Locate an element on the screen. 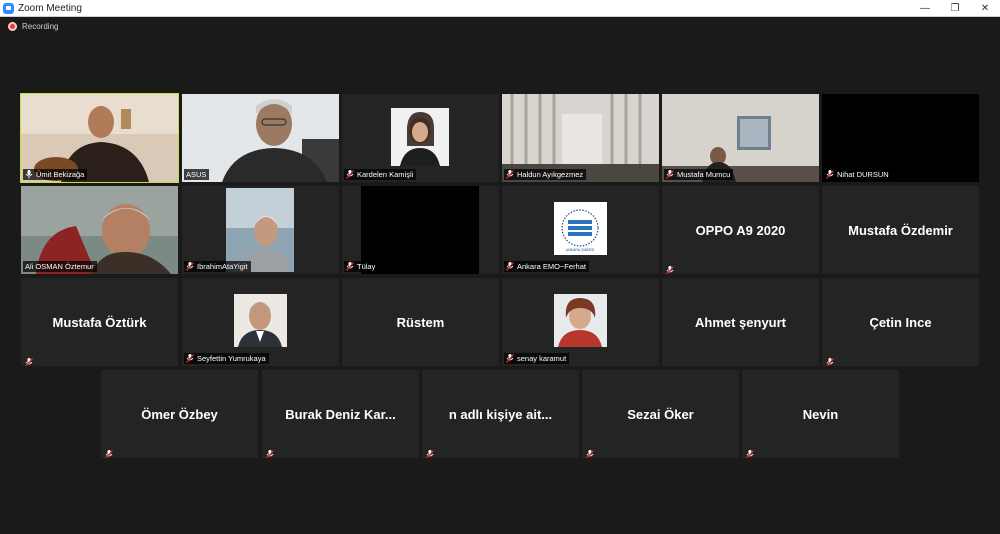 Image resolution: width=1000 pixels, height=534 pixels. participant-name: Nevin is located at coordinates (820, 414).